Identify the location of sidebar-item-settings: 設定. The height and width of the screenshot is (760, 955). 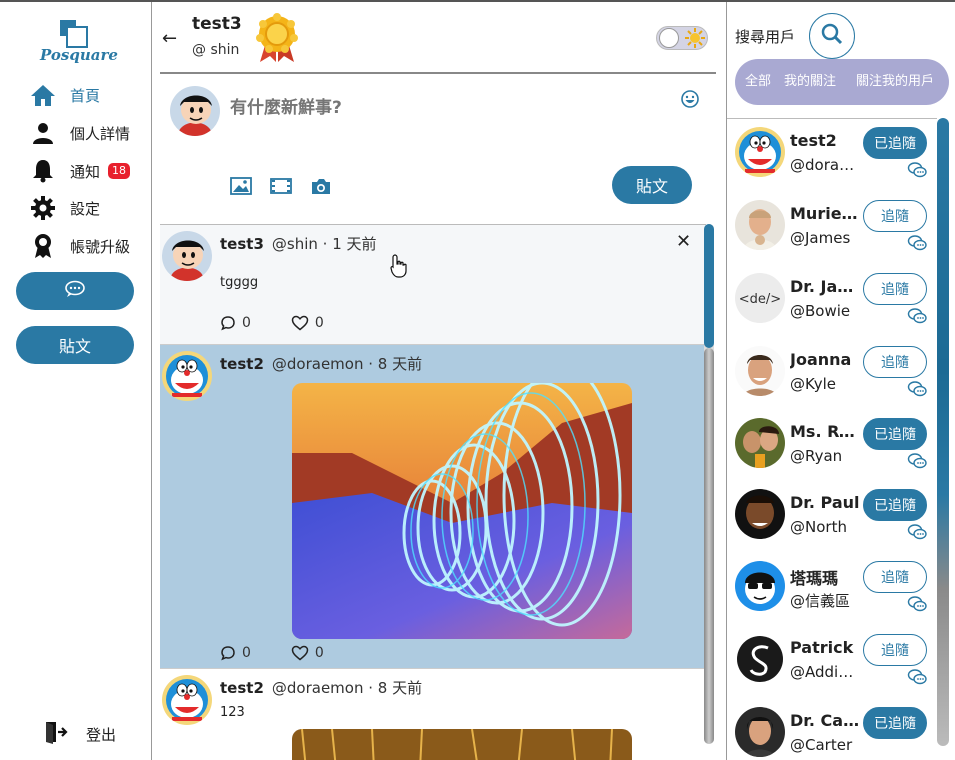
(91, 208).